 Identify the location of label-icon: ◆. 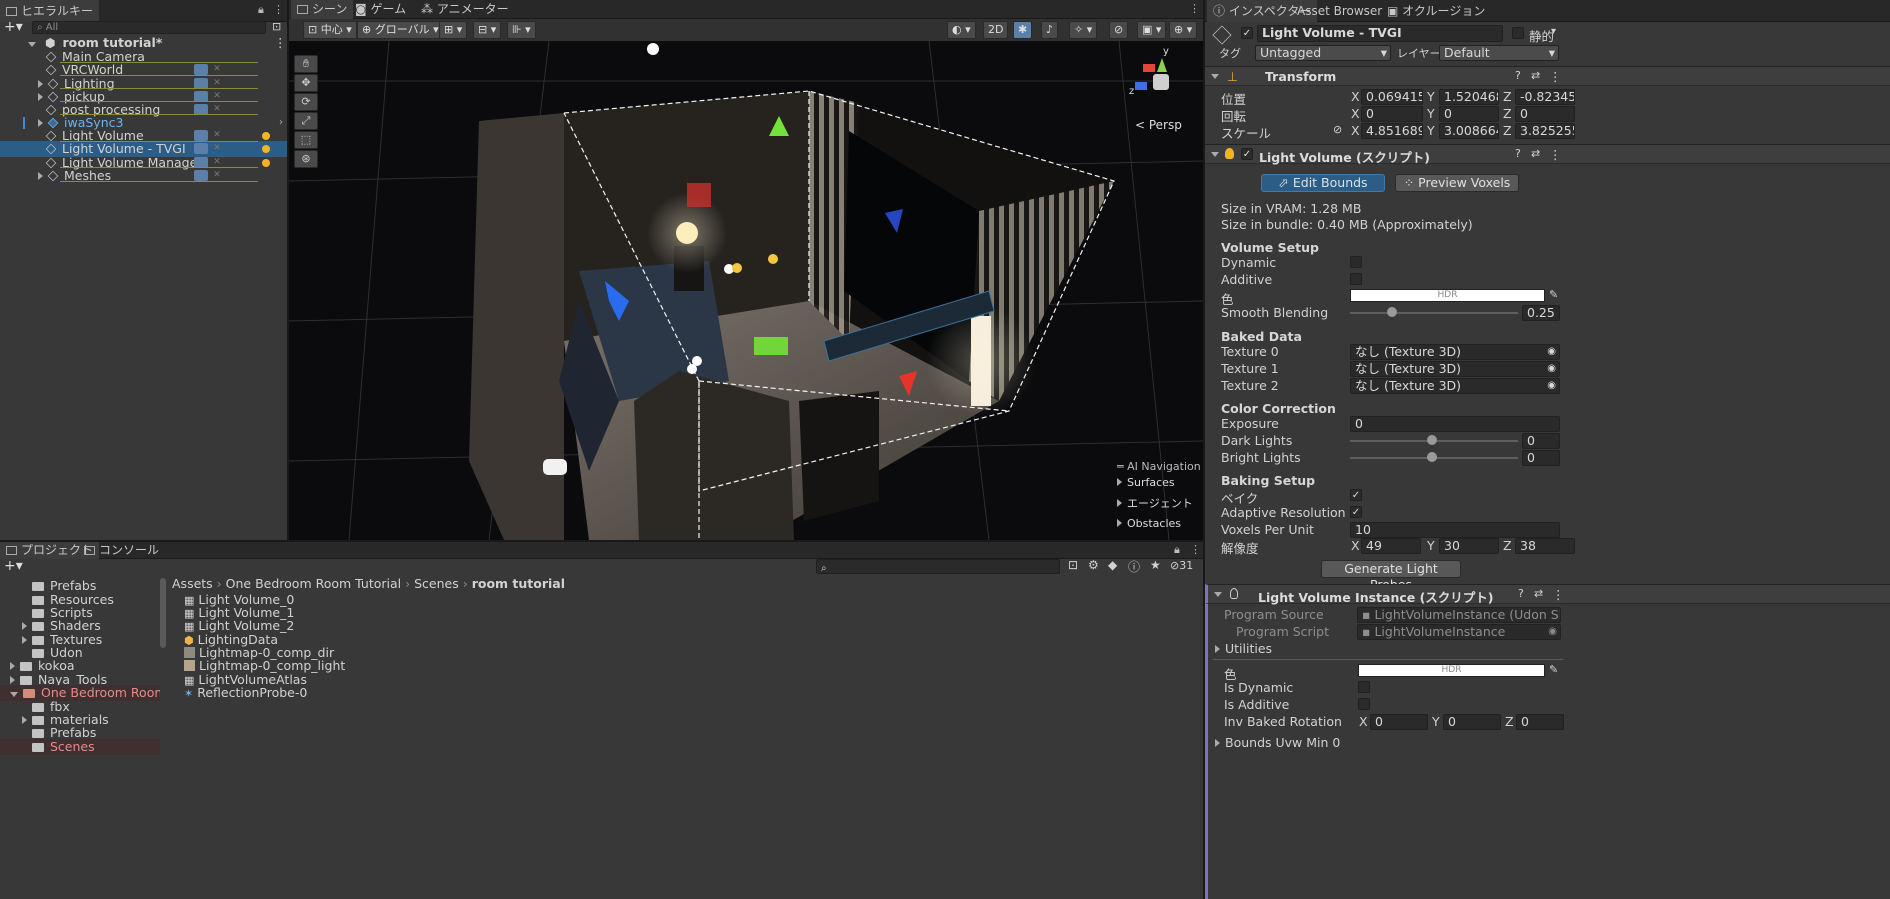
(1112, 565).